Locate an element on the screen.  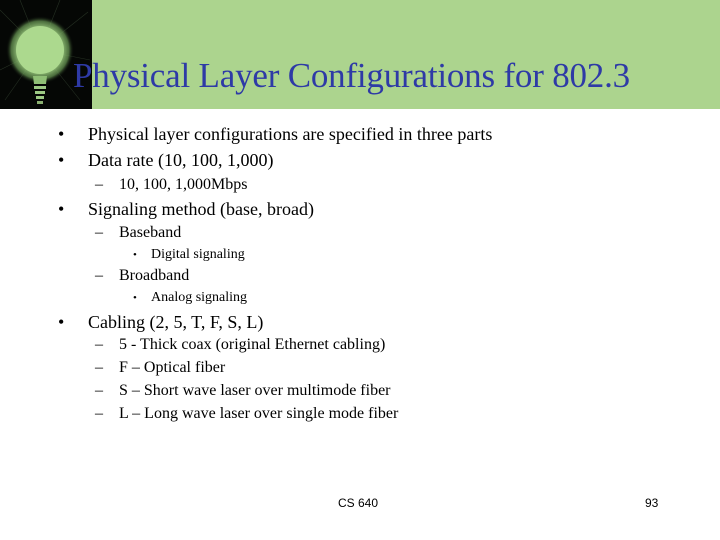
bullet-text: 10, 100, 1,000Mbps is located at coordinates (183, 184).